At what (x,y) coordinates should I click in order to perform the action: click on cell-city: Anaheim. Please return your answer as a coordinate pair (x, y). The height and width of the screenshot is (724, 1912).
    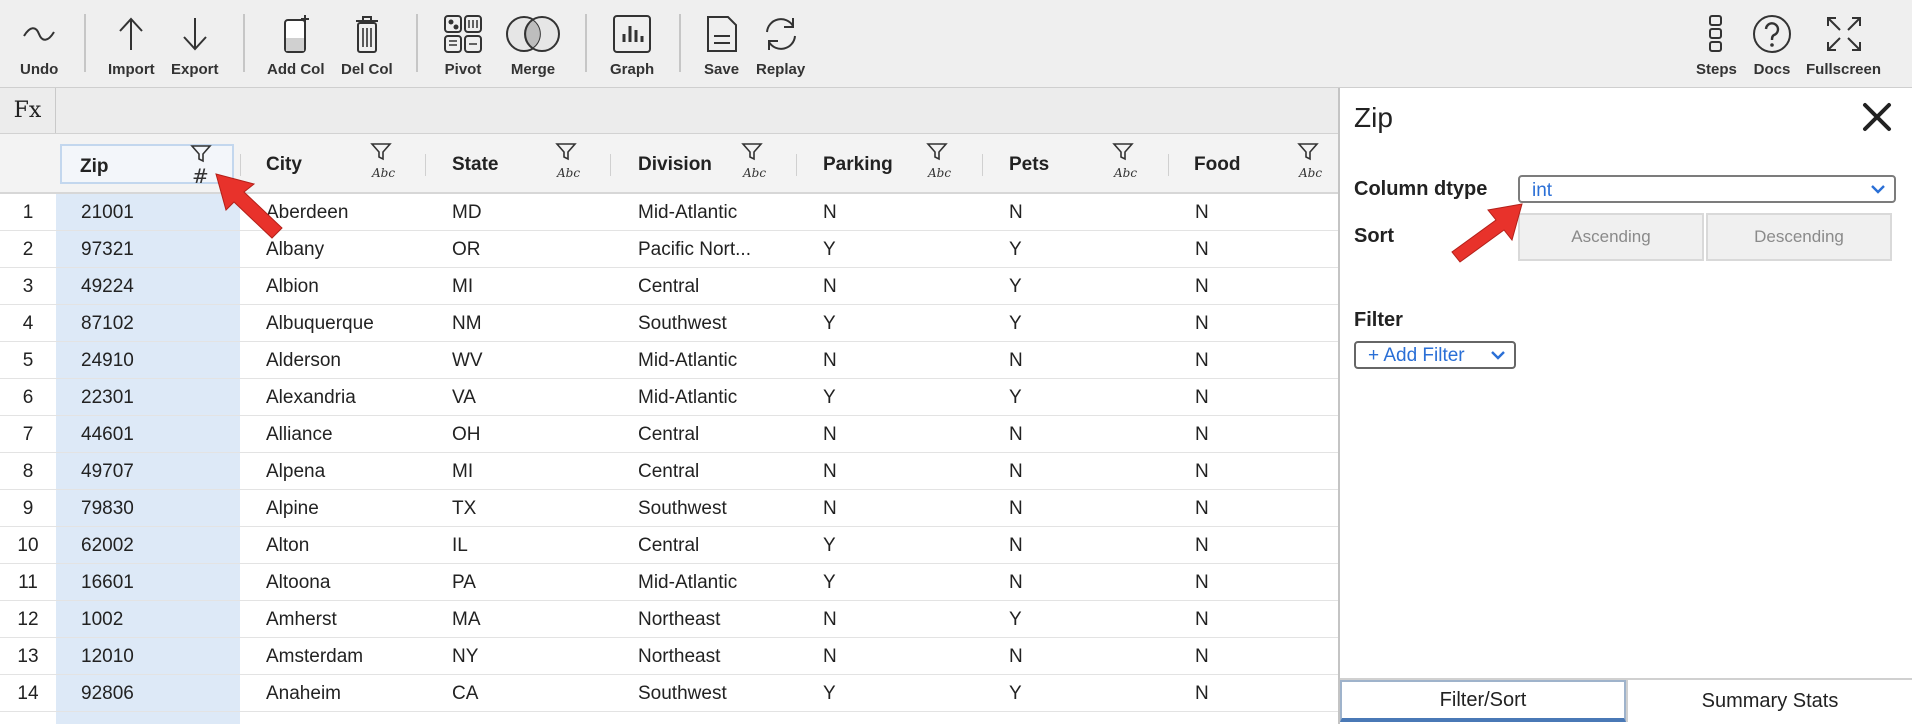
    Looking at the image, I should click on (303, 694).